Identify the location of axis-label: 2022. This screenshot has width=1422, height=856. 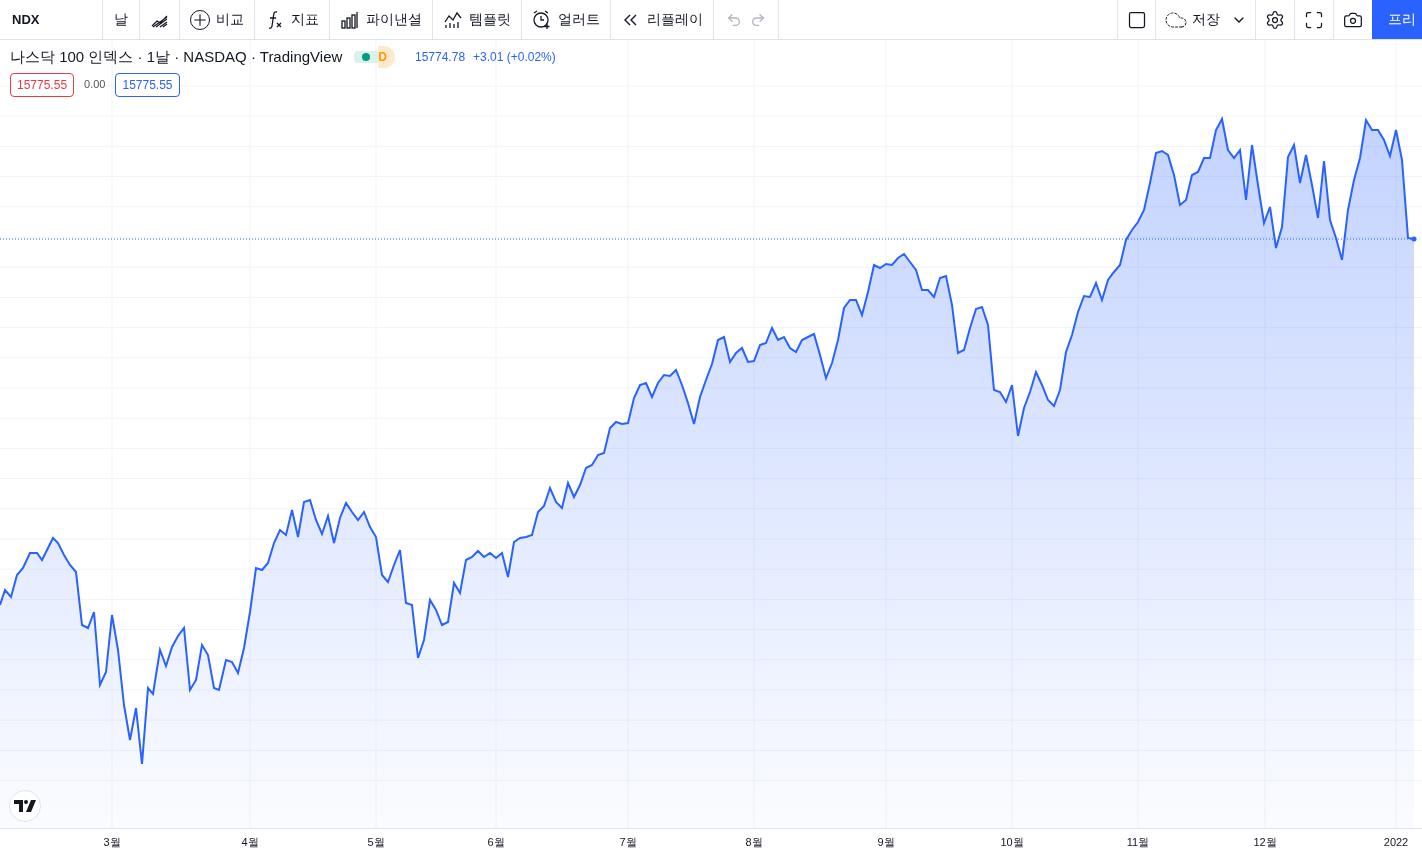
(1396, 842).